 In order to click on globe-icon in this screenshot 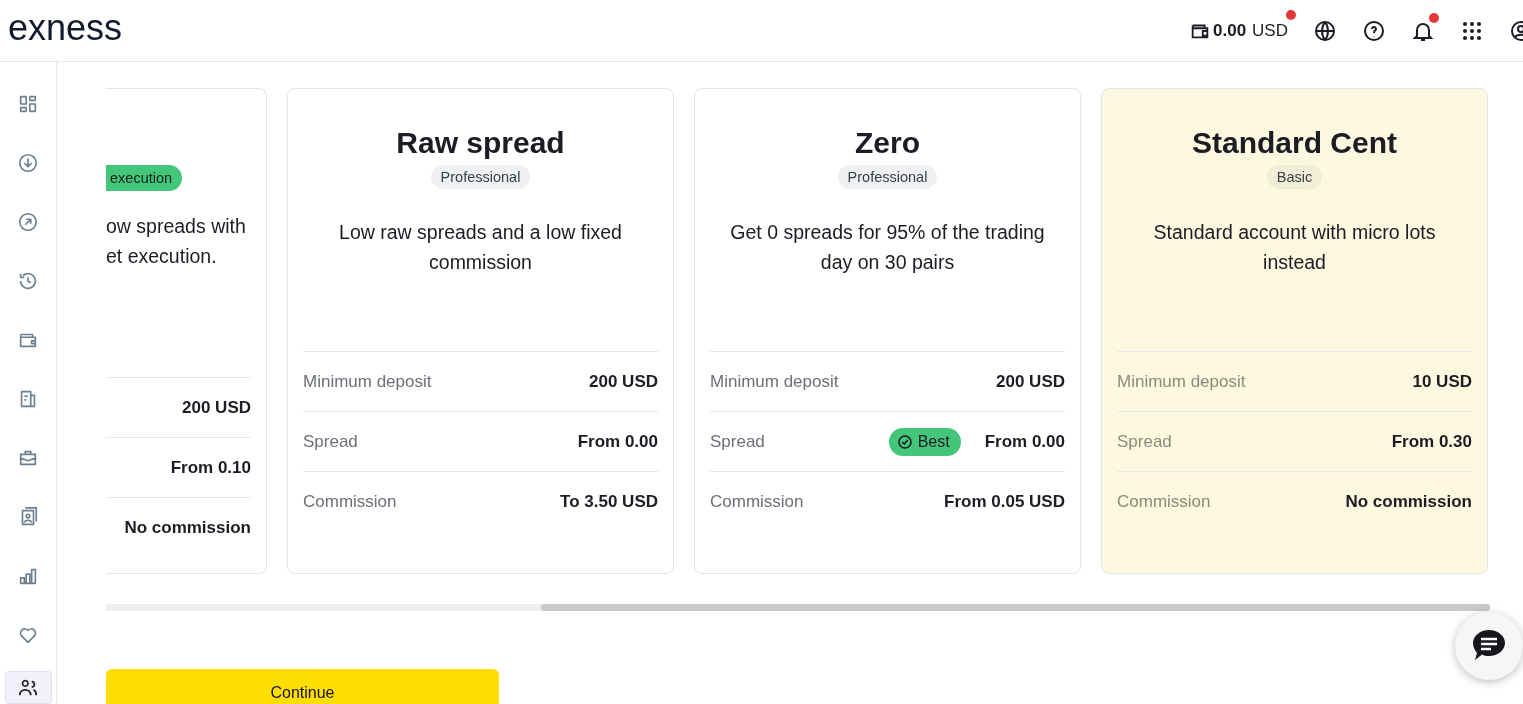, I will do `click(1325, 30)`.